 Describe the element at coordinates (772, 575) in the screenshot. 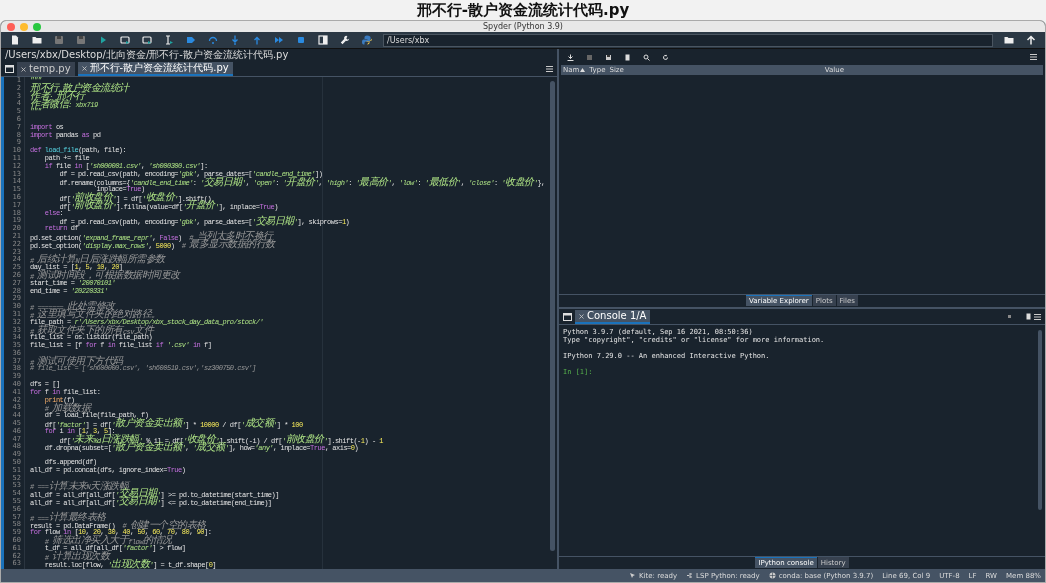

I see `globe-icon` at that location.